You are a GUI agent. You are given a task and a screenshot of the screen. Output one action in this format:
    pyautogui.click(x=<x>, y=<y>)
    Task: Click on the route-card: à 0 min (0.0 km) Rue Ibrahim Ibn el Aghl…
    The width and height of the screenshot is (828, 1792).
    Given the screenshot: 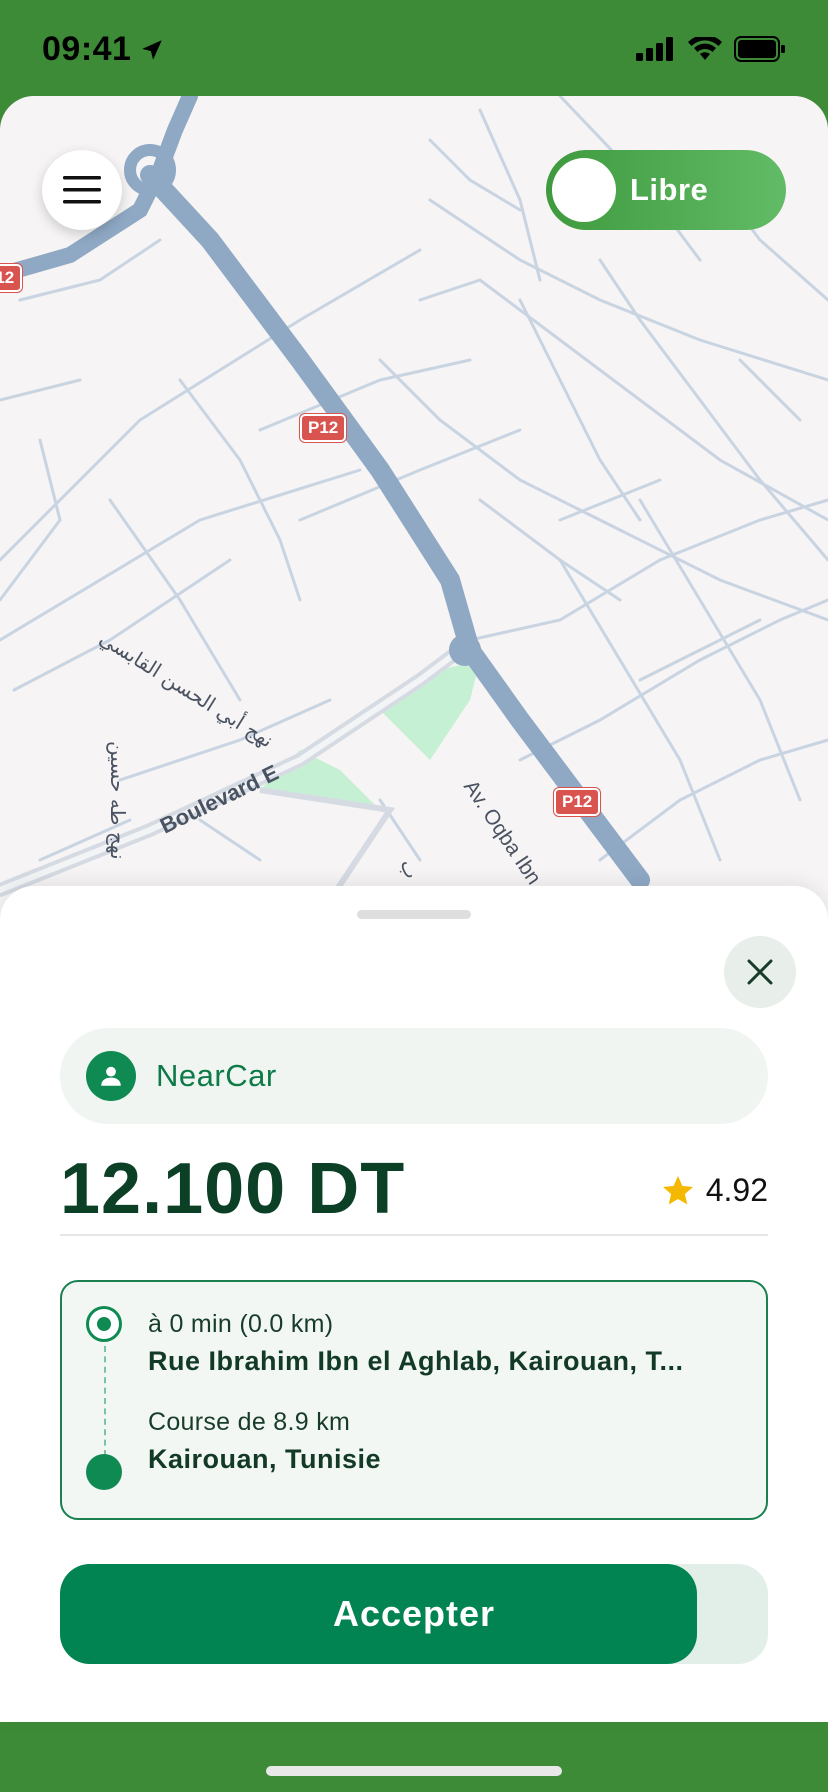 What is the action you would take?
    pyautogui.click(x=414, y=1400)
    